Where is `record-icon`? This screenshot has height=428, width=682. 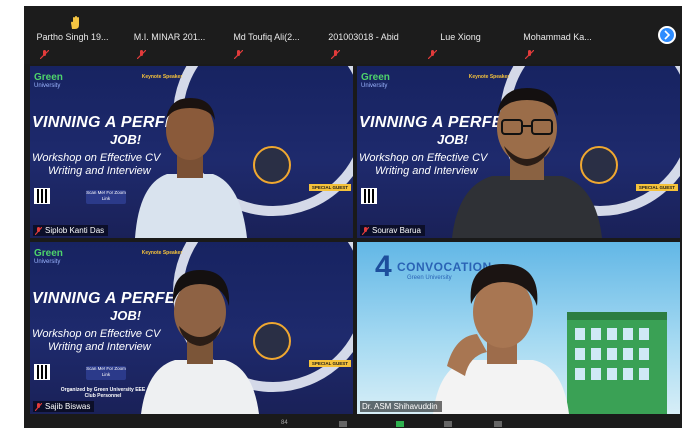 record-icon is located at coordinates (448, 424).